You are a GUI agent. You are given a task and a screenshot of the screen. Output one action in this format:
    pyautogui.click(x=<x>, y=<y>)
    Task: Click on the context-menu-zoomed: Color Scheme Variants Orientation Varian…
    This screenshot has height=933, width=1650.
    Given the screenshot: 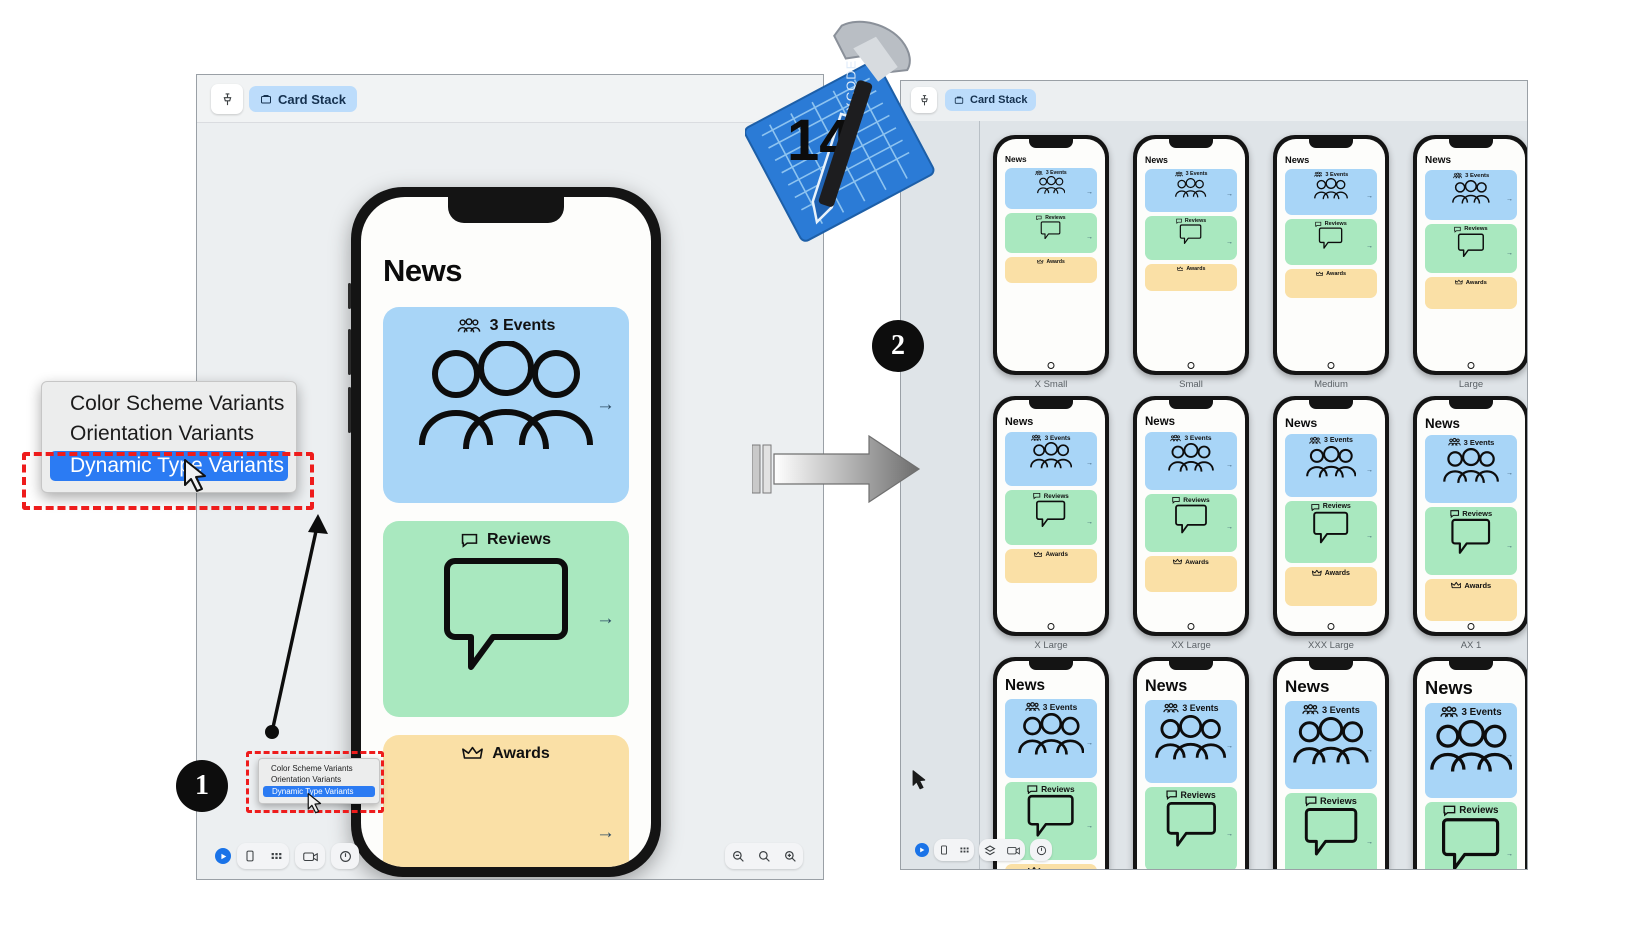 What is the action you would take?
    pyautogui.click(x=169, y=437)
    